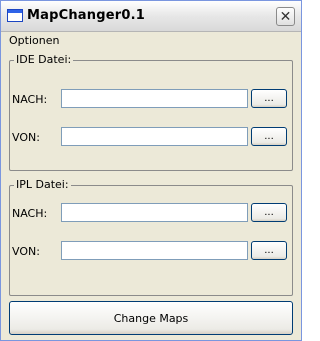 The image size is (320, 341). What do you see at coordinates (151, 318) in the screenshot?
I see `change-maps-button: Change Maps` at bounding box center [151, 318].